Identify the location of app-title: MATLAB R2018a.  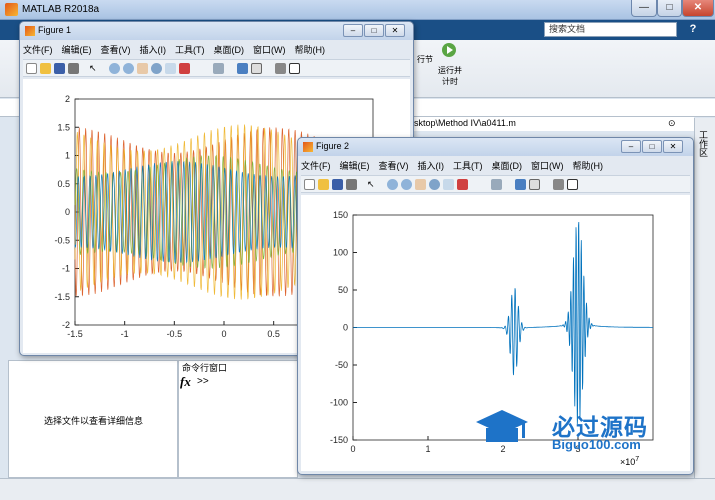
(61, 9).